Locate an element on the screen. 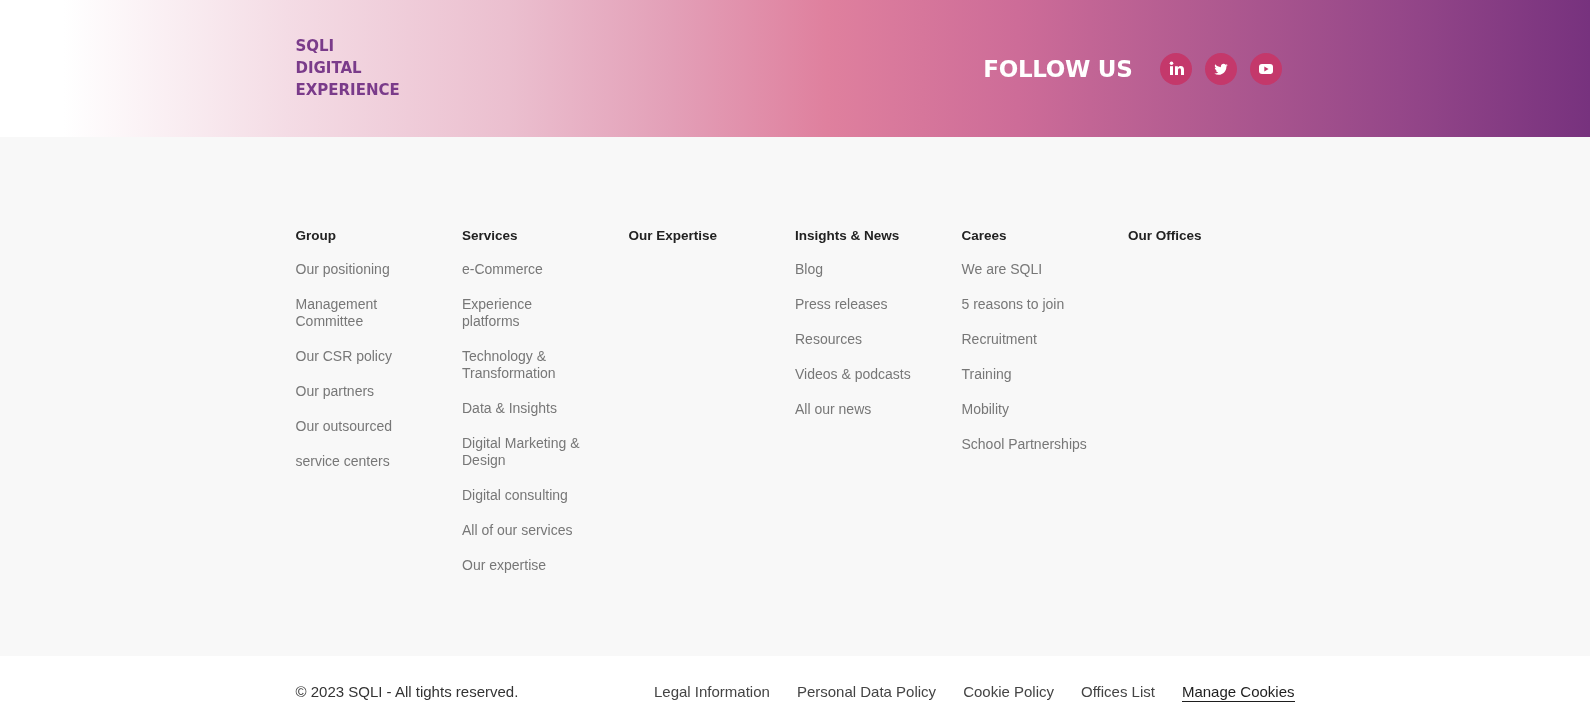  youtube-icon is located at coordinates (1265, 68).